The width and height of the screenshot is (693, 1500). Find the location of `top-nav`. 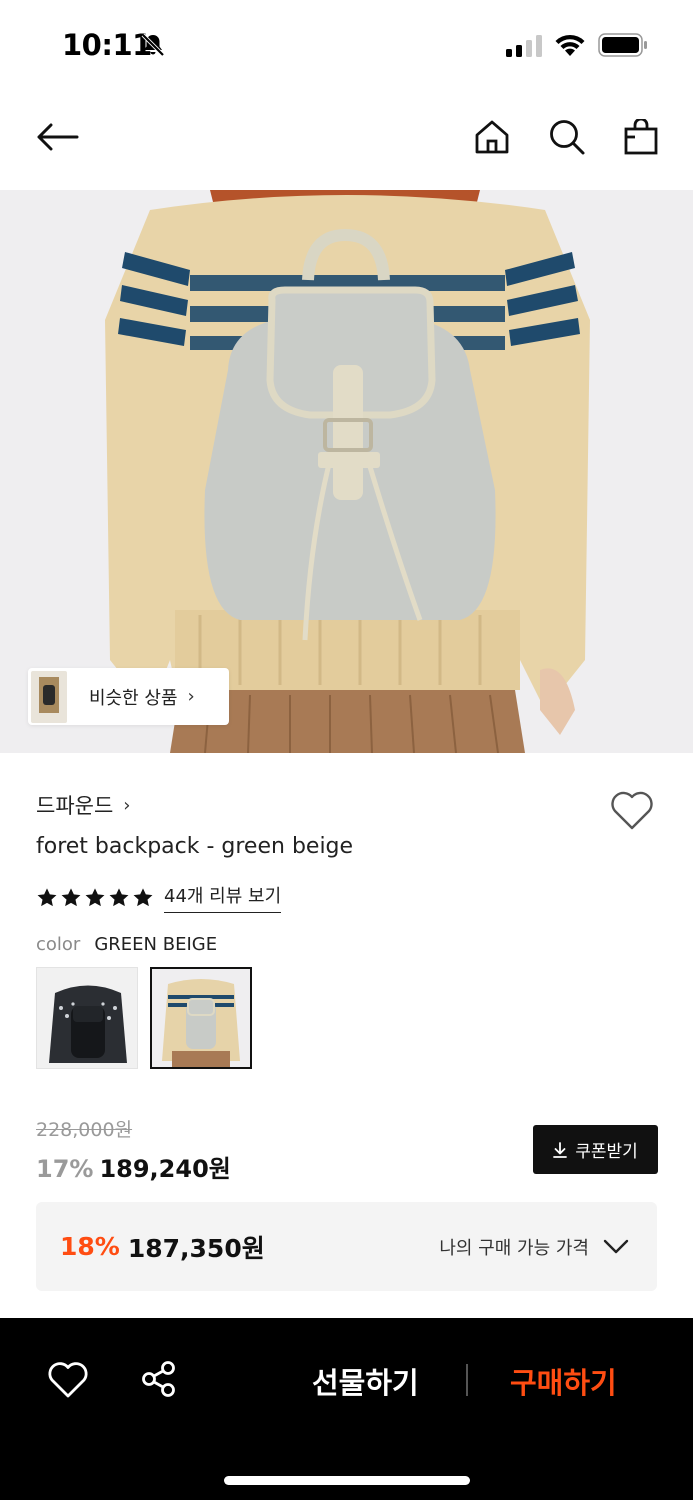

top-nav is located at coordinates (346, 141).